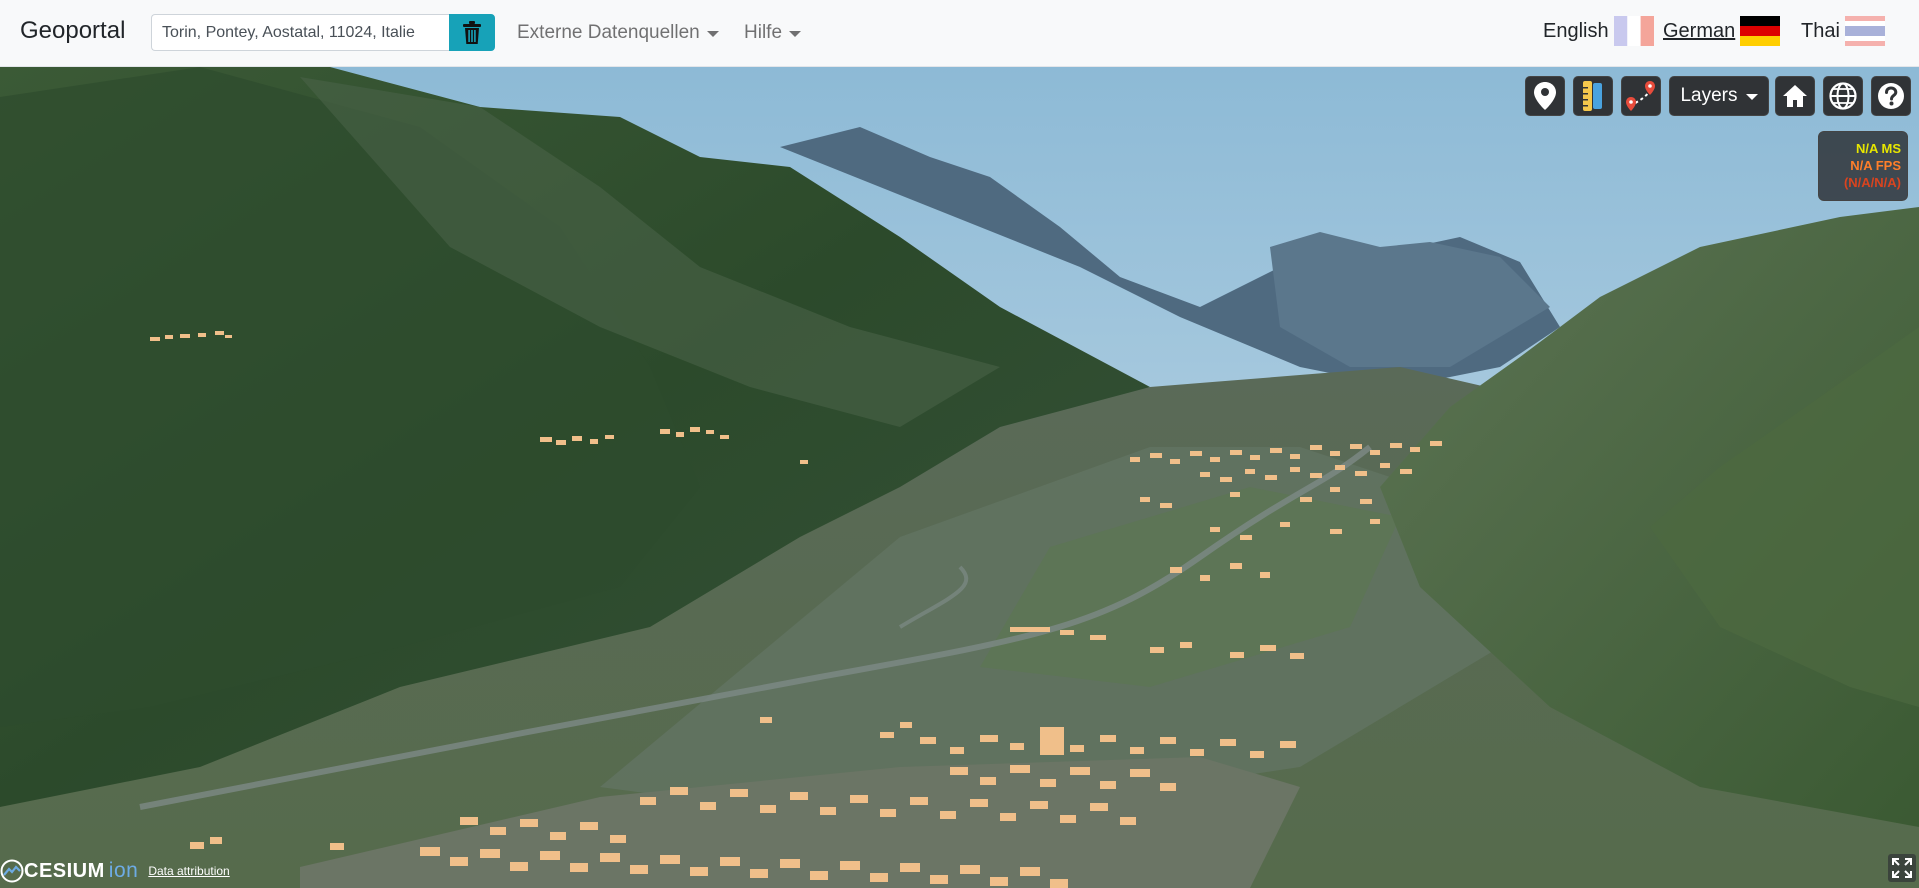 The image size is (1919, 888). I want to click on home-button, so click(1795, 96).